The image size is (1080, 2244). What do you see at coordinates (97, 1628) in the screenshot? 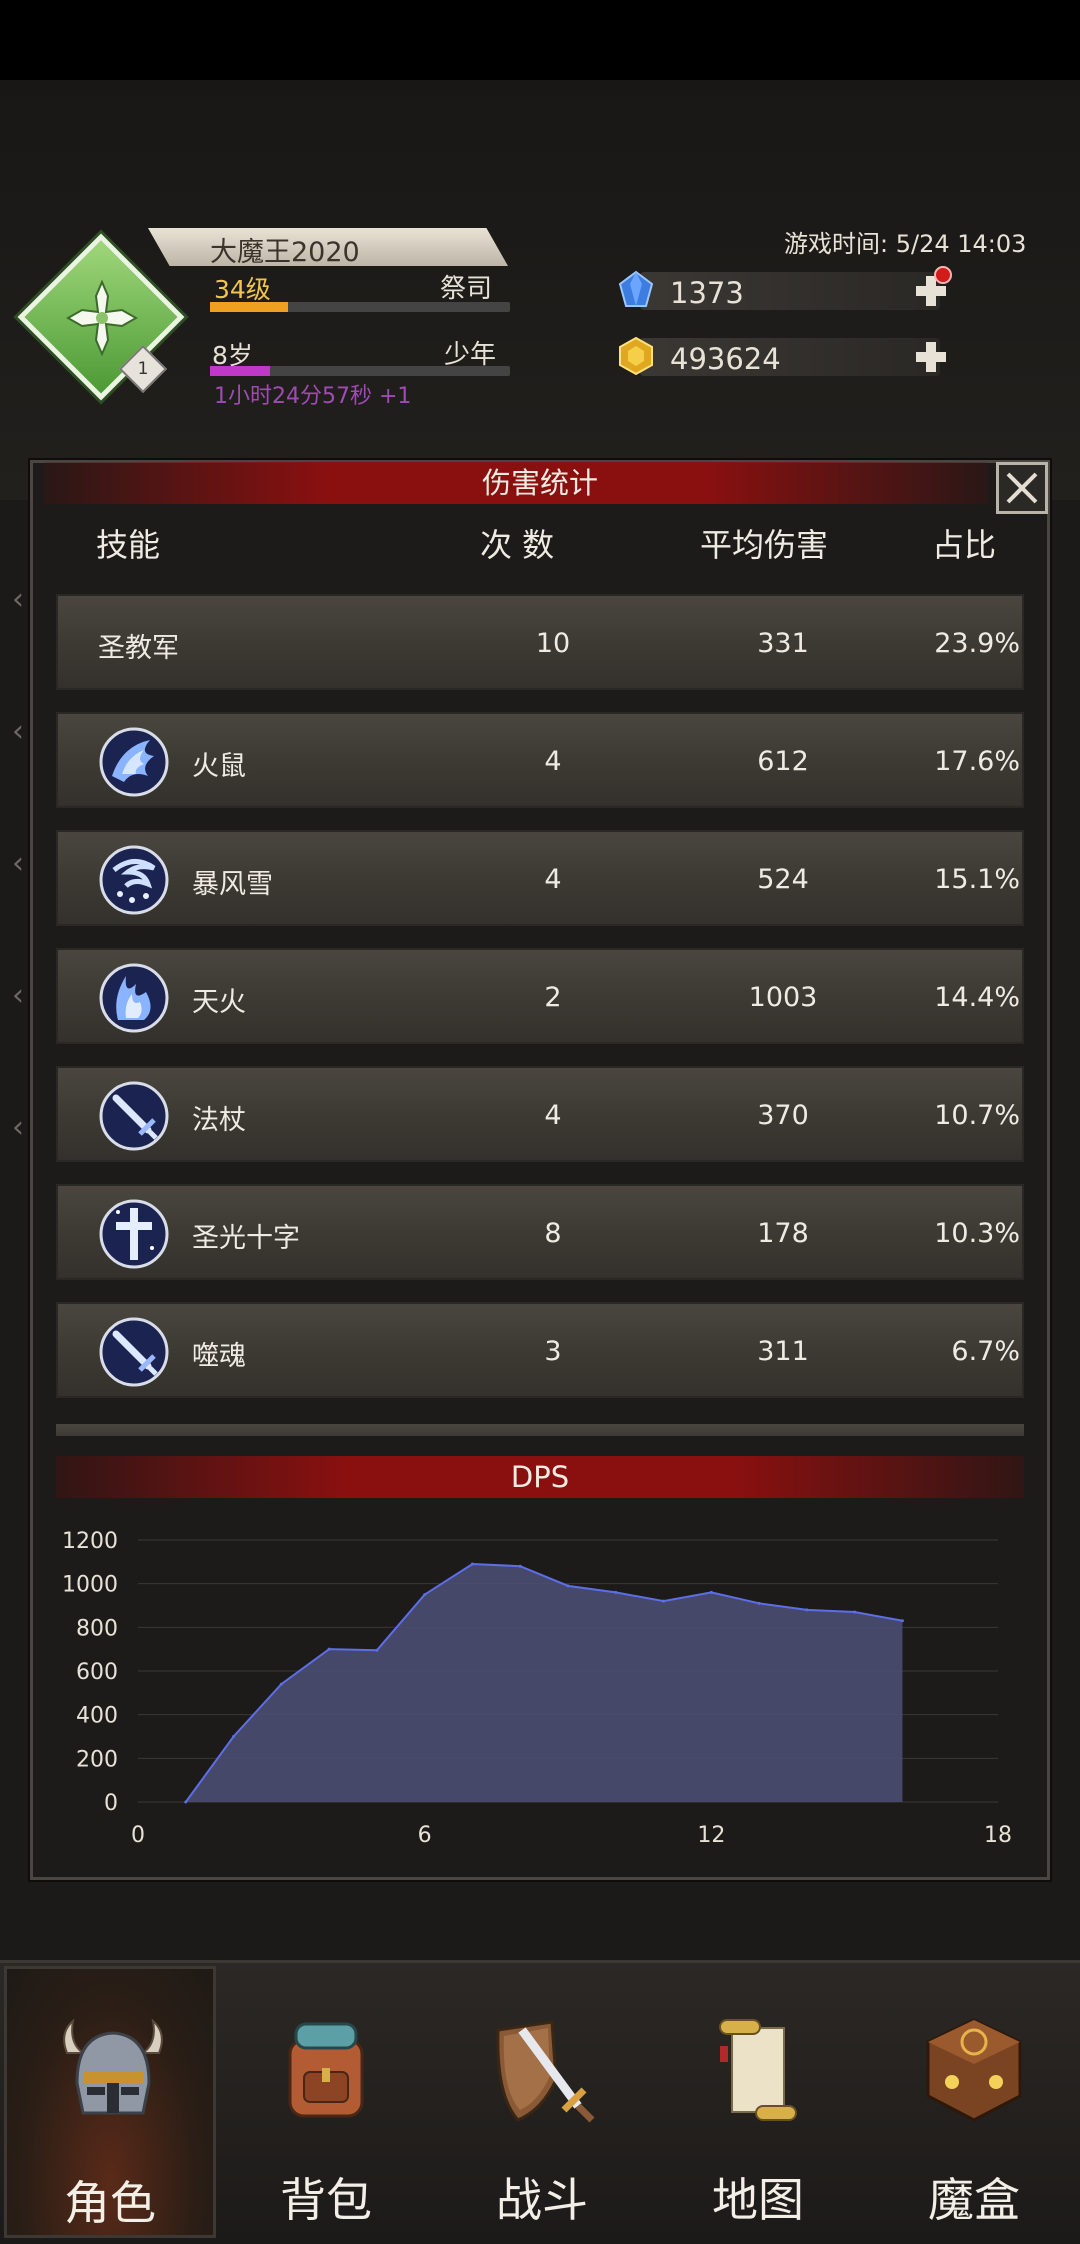
I see `y-tick-label: 800` at bounding box center [97, 1628].